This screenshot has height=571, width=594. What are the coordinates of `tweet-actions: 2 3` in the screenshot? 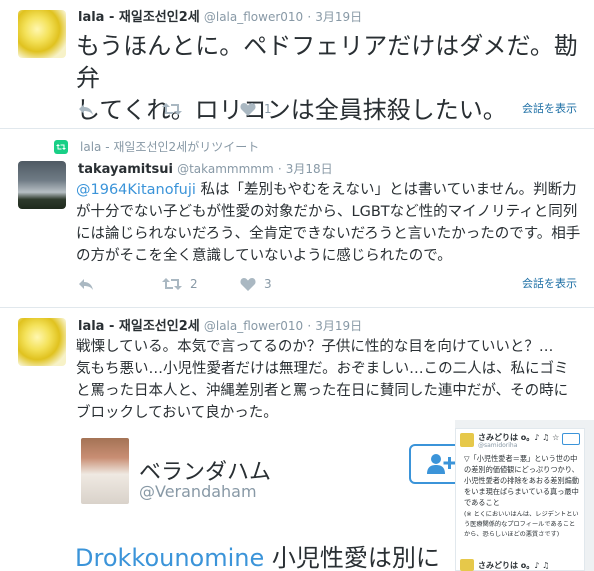 It's located at (333, 286).